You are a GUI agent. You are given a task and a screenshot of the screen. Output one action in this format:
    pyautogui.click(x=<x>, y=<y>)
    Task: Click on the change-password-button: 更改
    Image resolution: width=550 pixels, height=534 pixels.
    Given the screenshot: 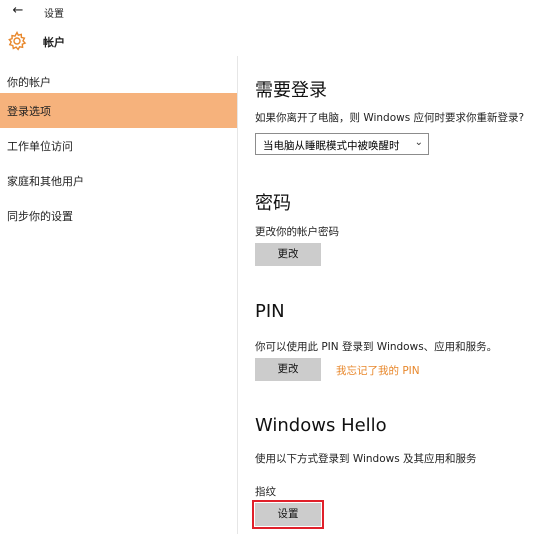 What is the action you would take?
    pyautogui.click(x=288, y=254)
    